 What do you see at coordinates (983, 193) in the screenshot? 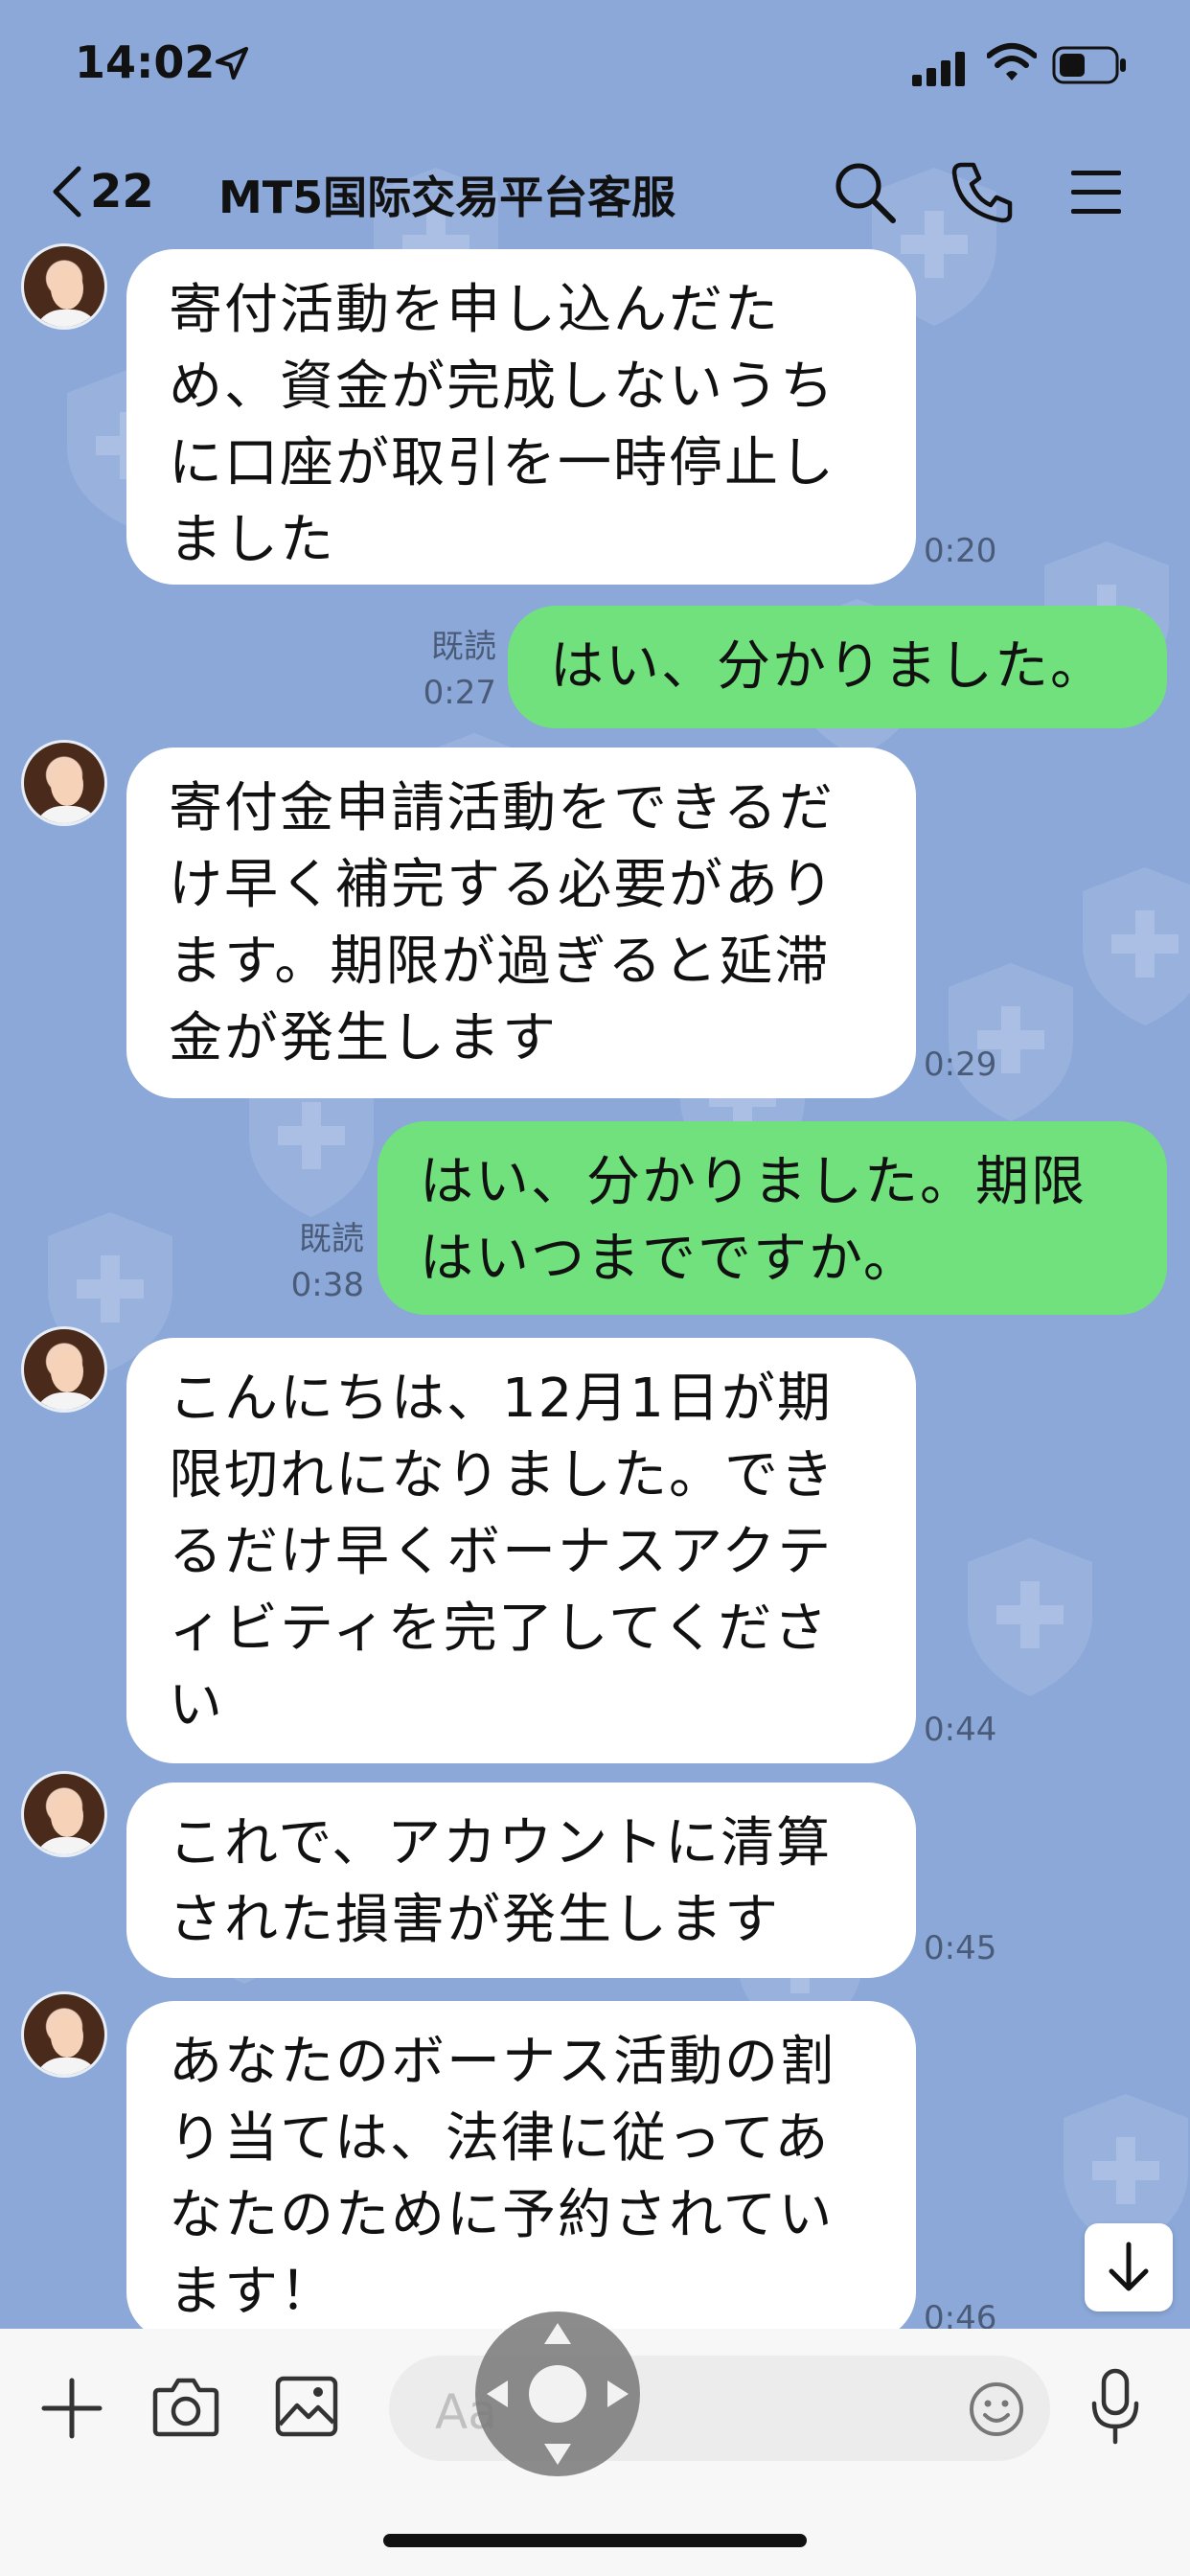
I see `phone-icon` at bounding box center [983, 193].